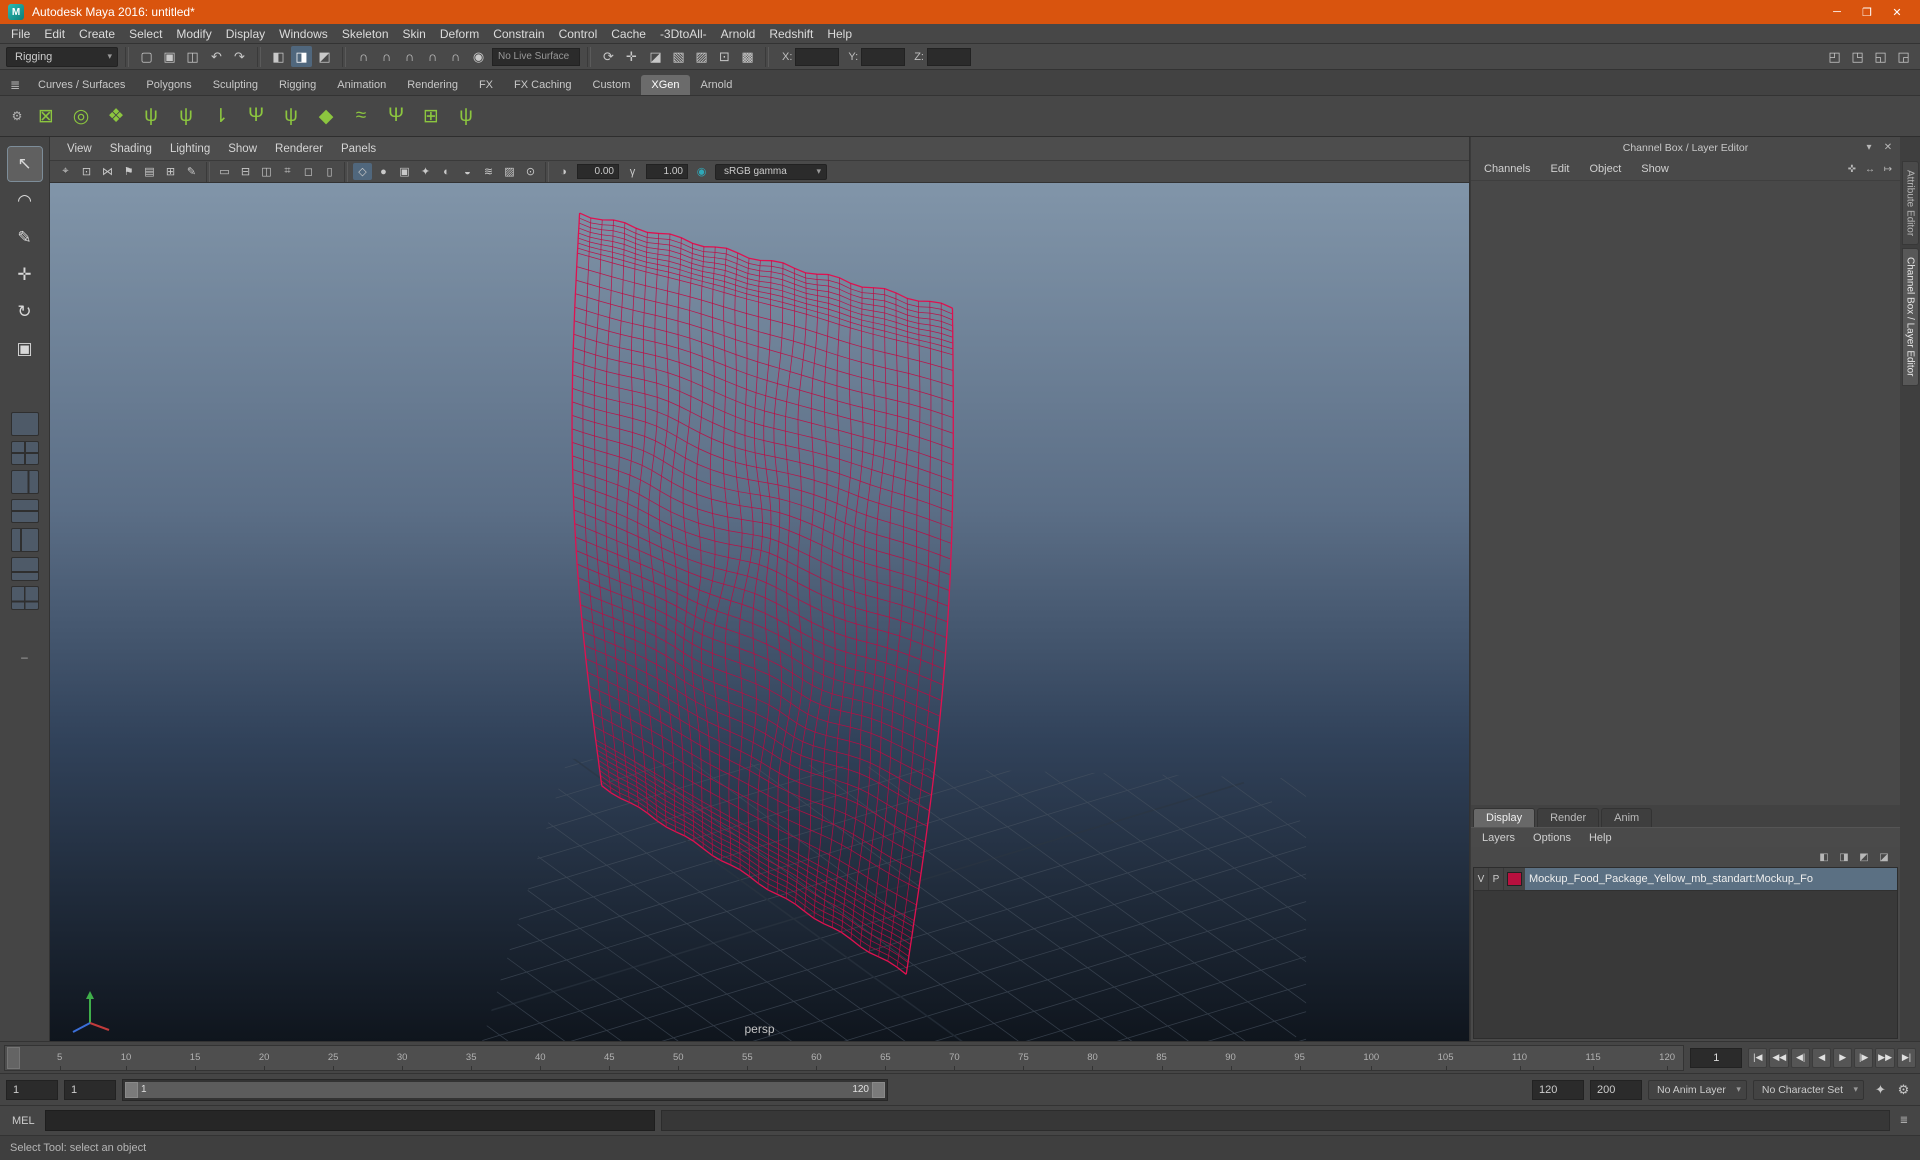 Image resolution: width=1920 pixels, height=1160 pixels. Describe the element at coordinates (1568, 817) in the screenshot. I see `layer-editor-tab: Render` at that location.